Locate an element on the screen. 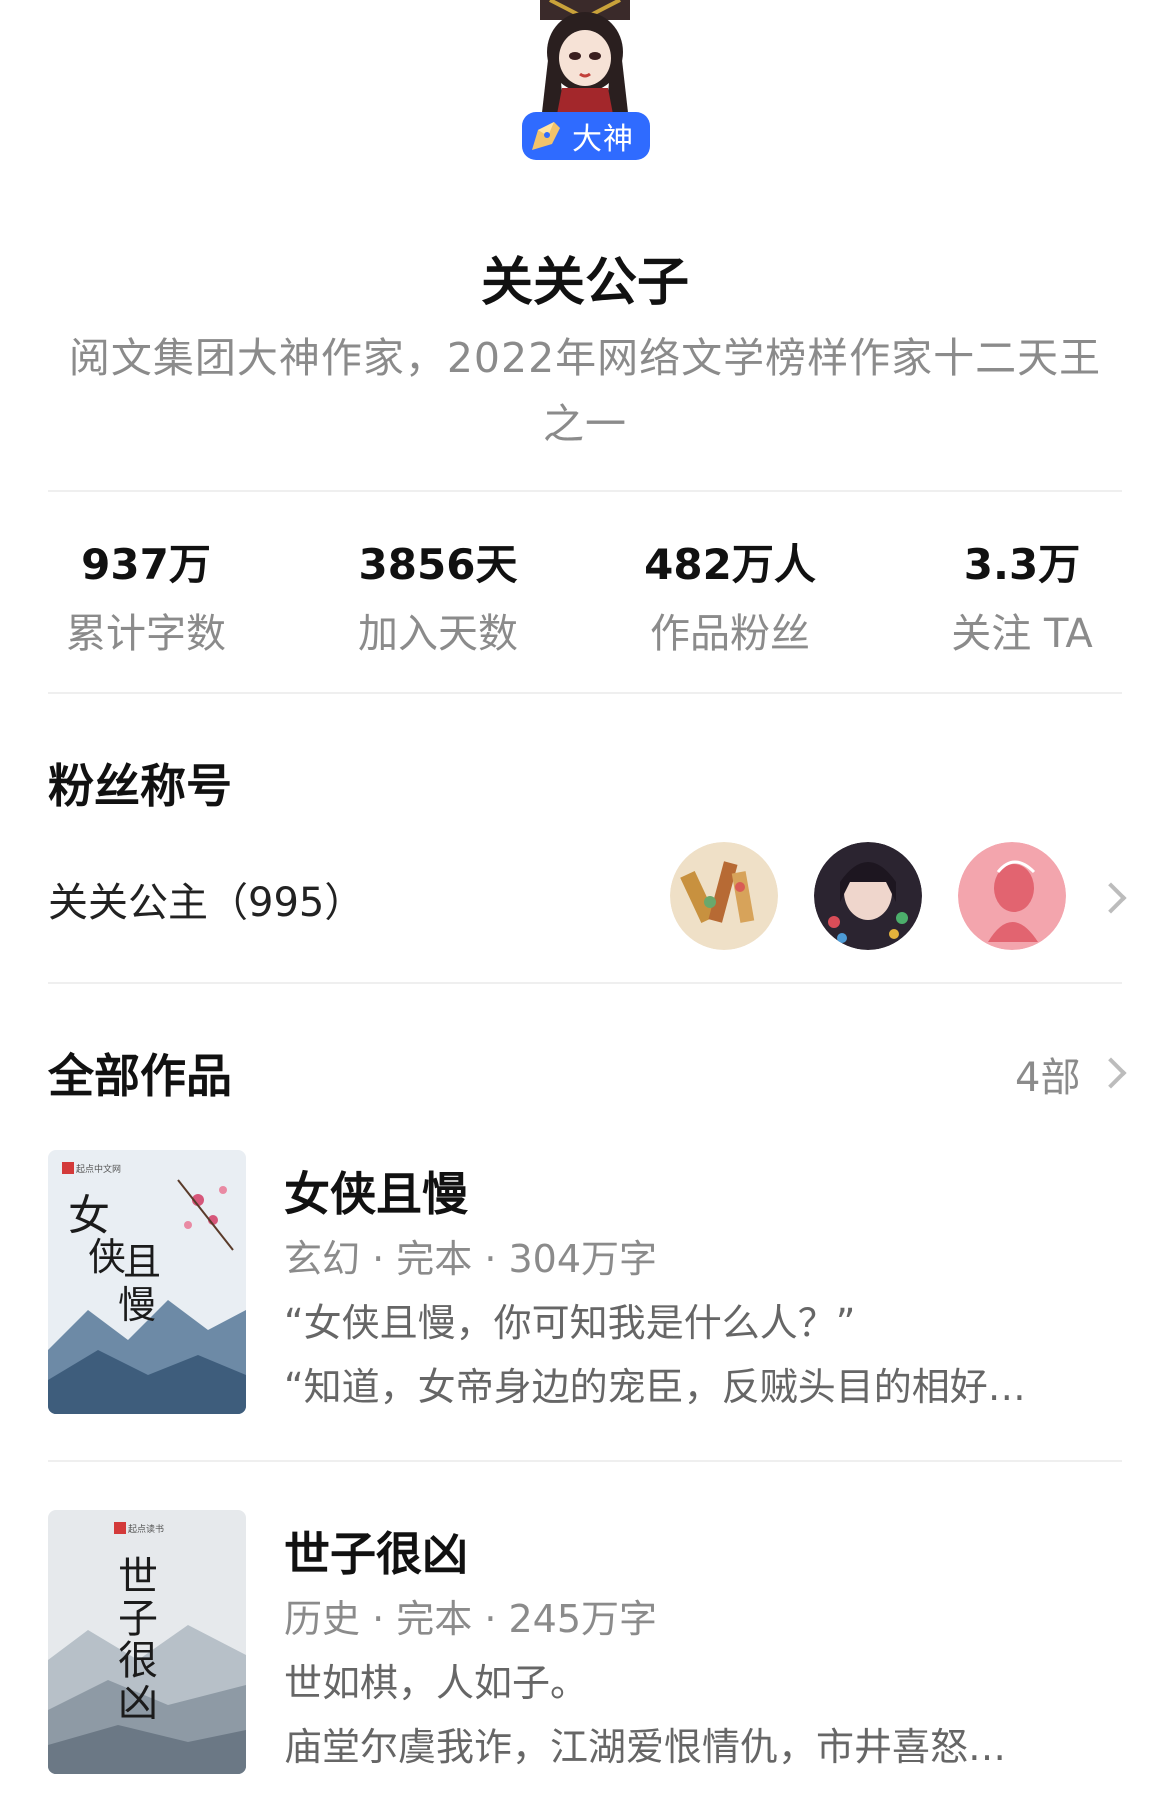 The image size is (1170, 1808). book-cover: 起点读书 世 子 很 凶 is located at coordinates (147, 1642).